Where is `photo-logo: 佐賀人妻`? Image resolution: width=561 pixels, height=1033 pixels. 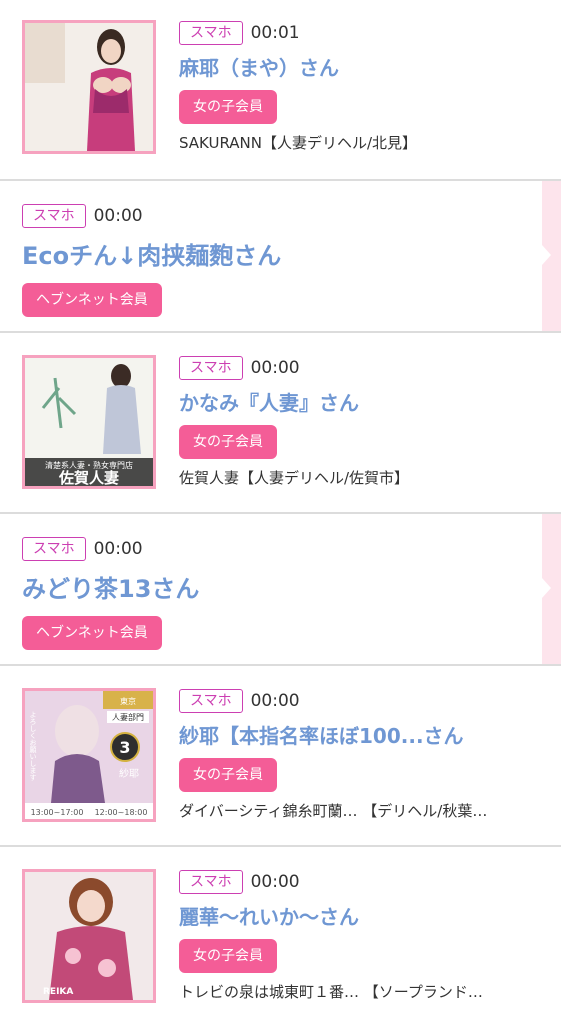 photo-logo: 佐賀人妻 is located at coordinates (88, 477).